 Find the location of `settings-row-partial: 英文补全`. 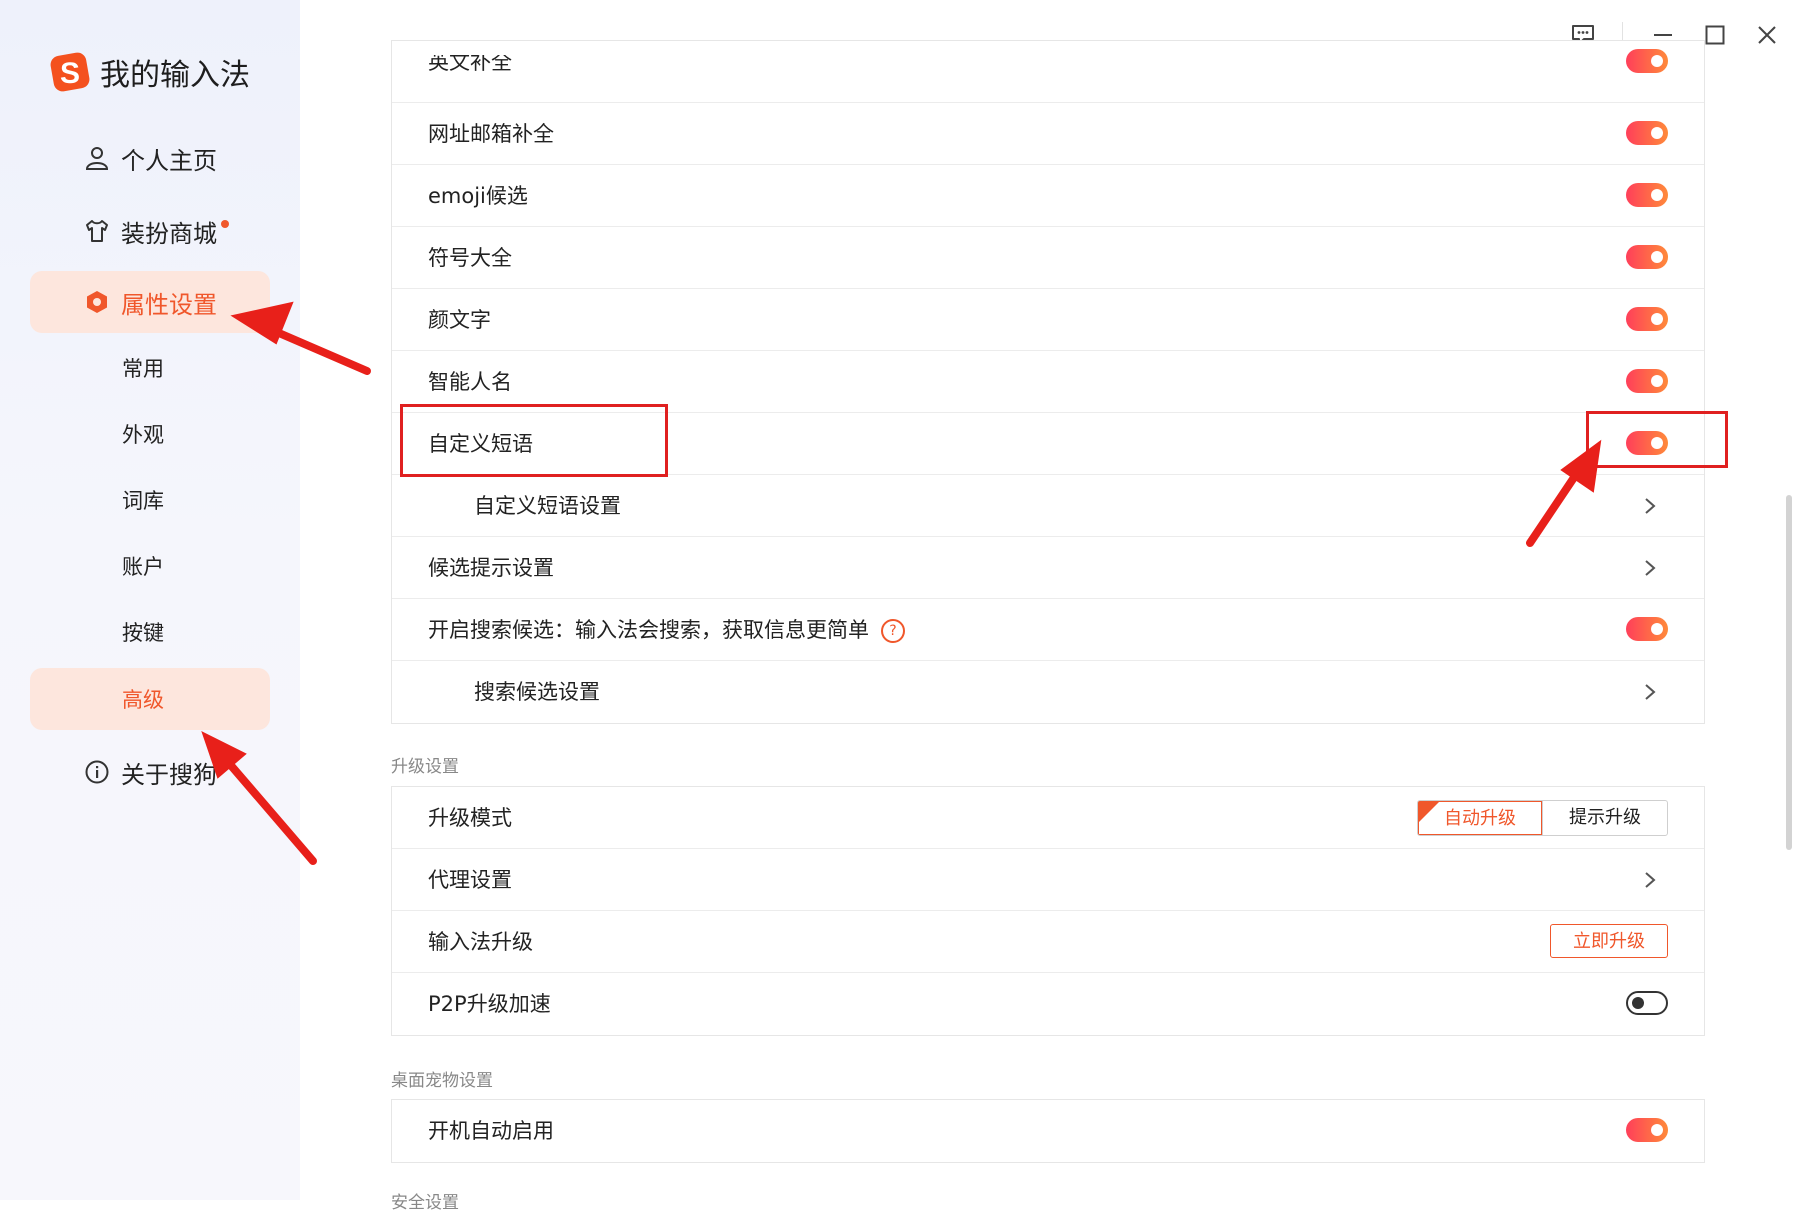

settings-row-partial: 英文补全 is located at coordinates (1048, 72).